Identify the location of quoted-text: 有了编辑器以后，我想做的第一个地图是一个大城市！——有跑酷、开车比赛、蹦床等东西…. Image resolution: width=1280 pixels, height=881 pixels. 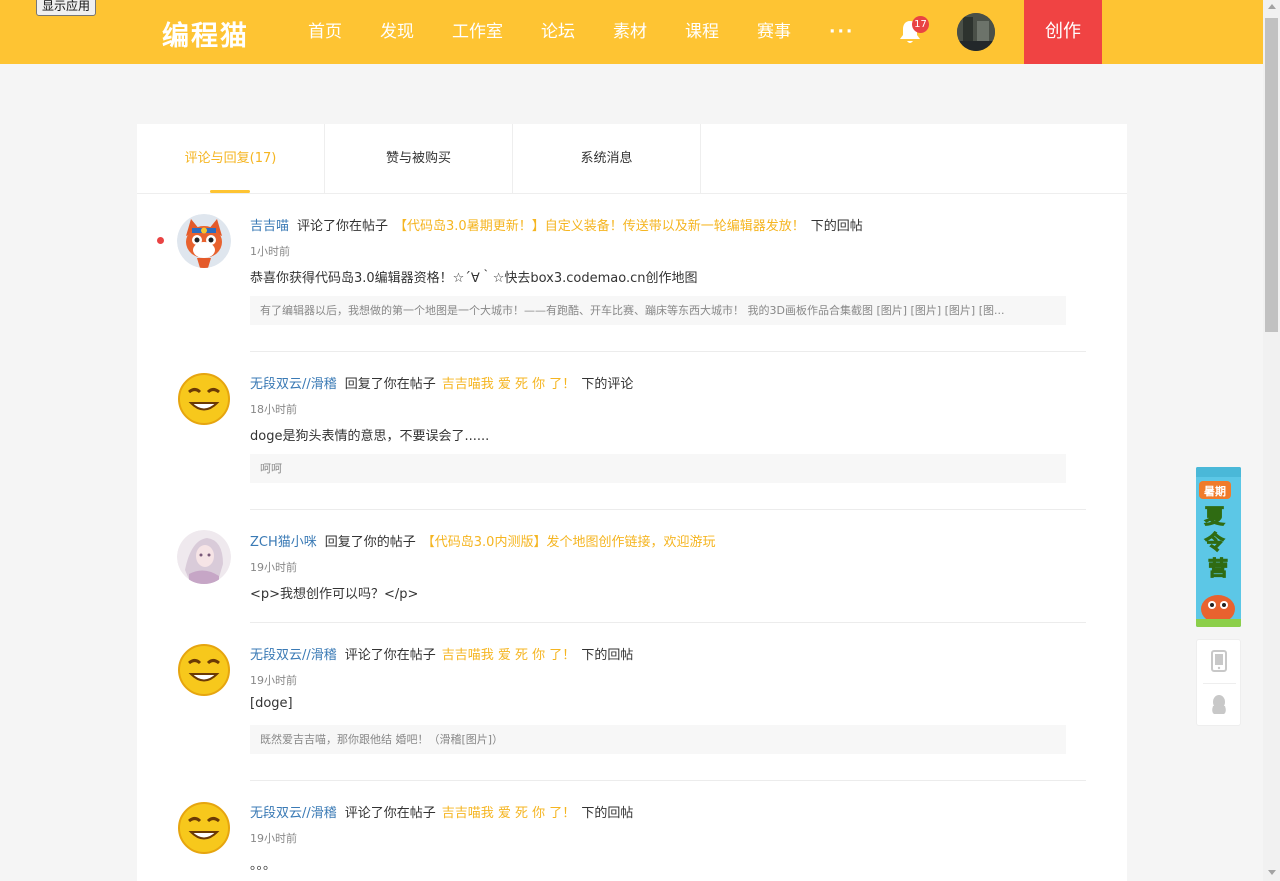
(658, 310).